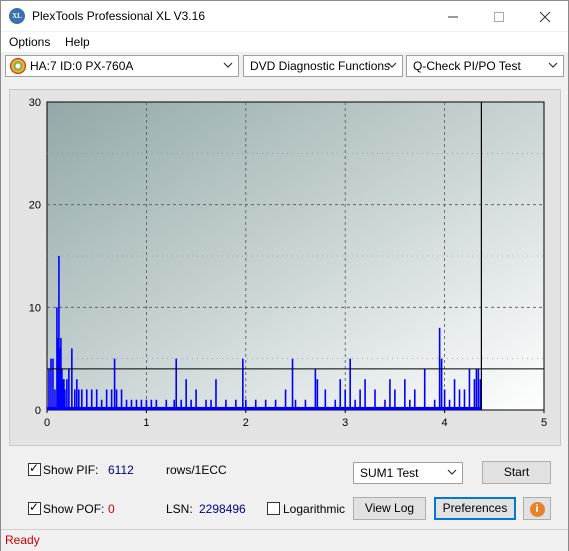 This screenshot has height=551, width=569. What do you see at coordinates (408, 473) in the screenshot?
I see `sum-test-select: SUM1 Test` at bounding box center [408, 473].